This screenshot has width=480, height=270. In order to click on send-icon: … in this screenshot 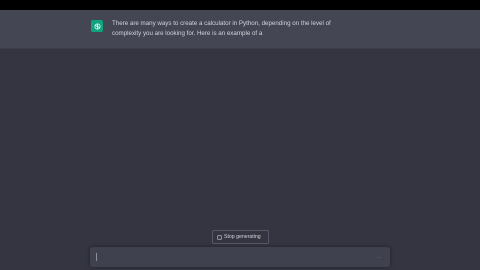, I will do `click(379, 257)`.